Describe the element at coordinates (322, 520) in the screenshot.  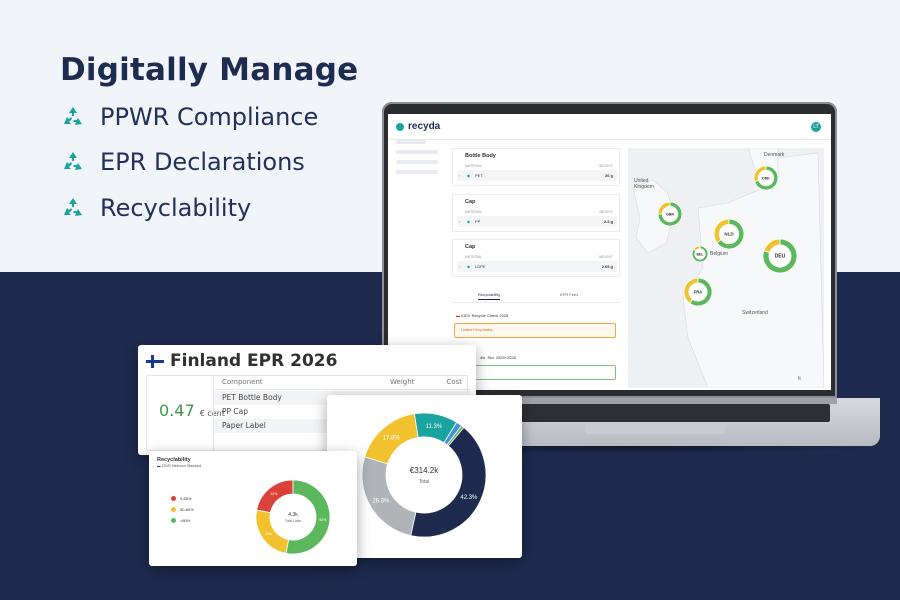
I see `recy-data-label: 53%` at that location.